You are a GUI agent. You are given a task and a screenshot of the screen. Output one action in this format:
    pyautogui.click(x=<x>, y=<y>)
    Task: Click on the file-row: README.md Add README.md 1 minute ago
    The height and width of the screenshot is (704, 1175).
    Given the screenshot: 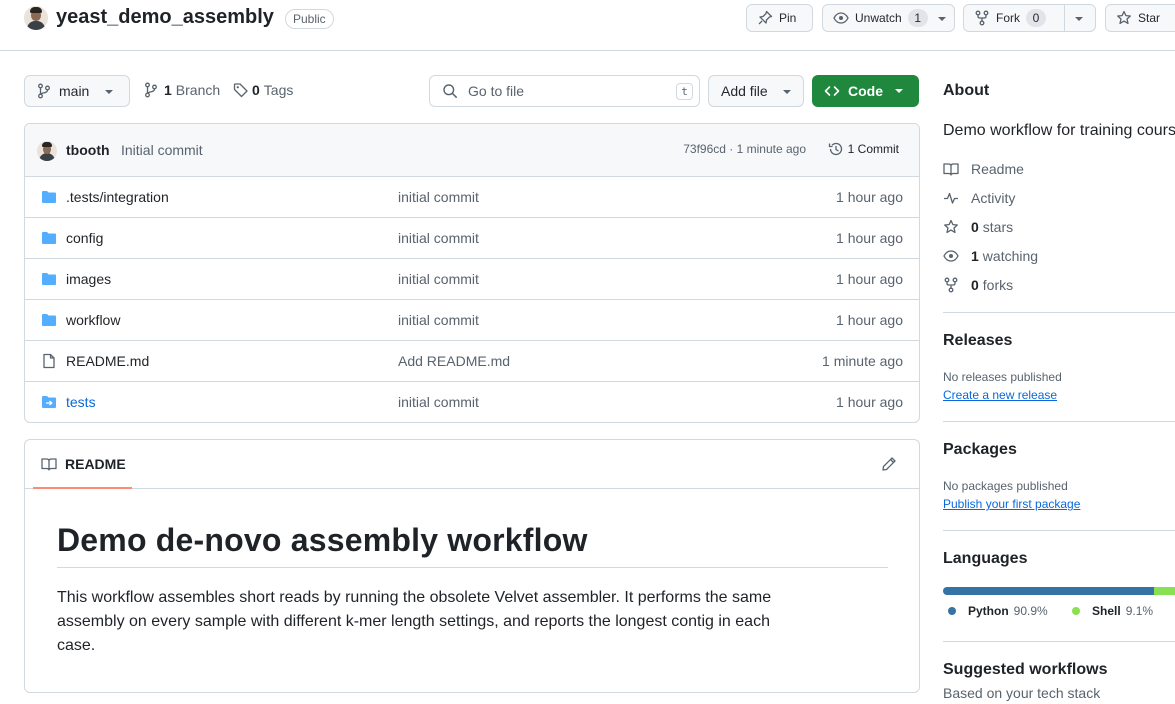 What is the action you would take?
    pyautogui.click(x=472, y=361)
    